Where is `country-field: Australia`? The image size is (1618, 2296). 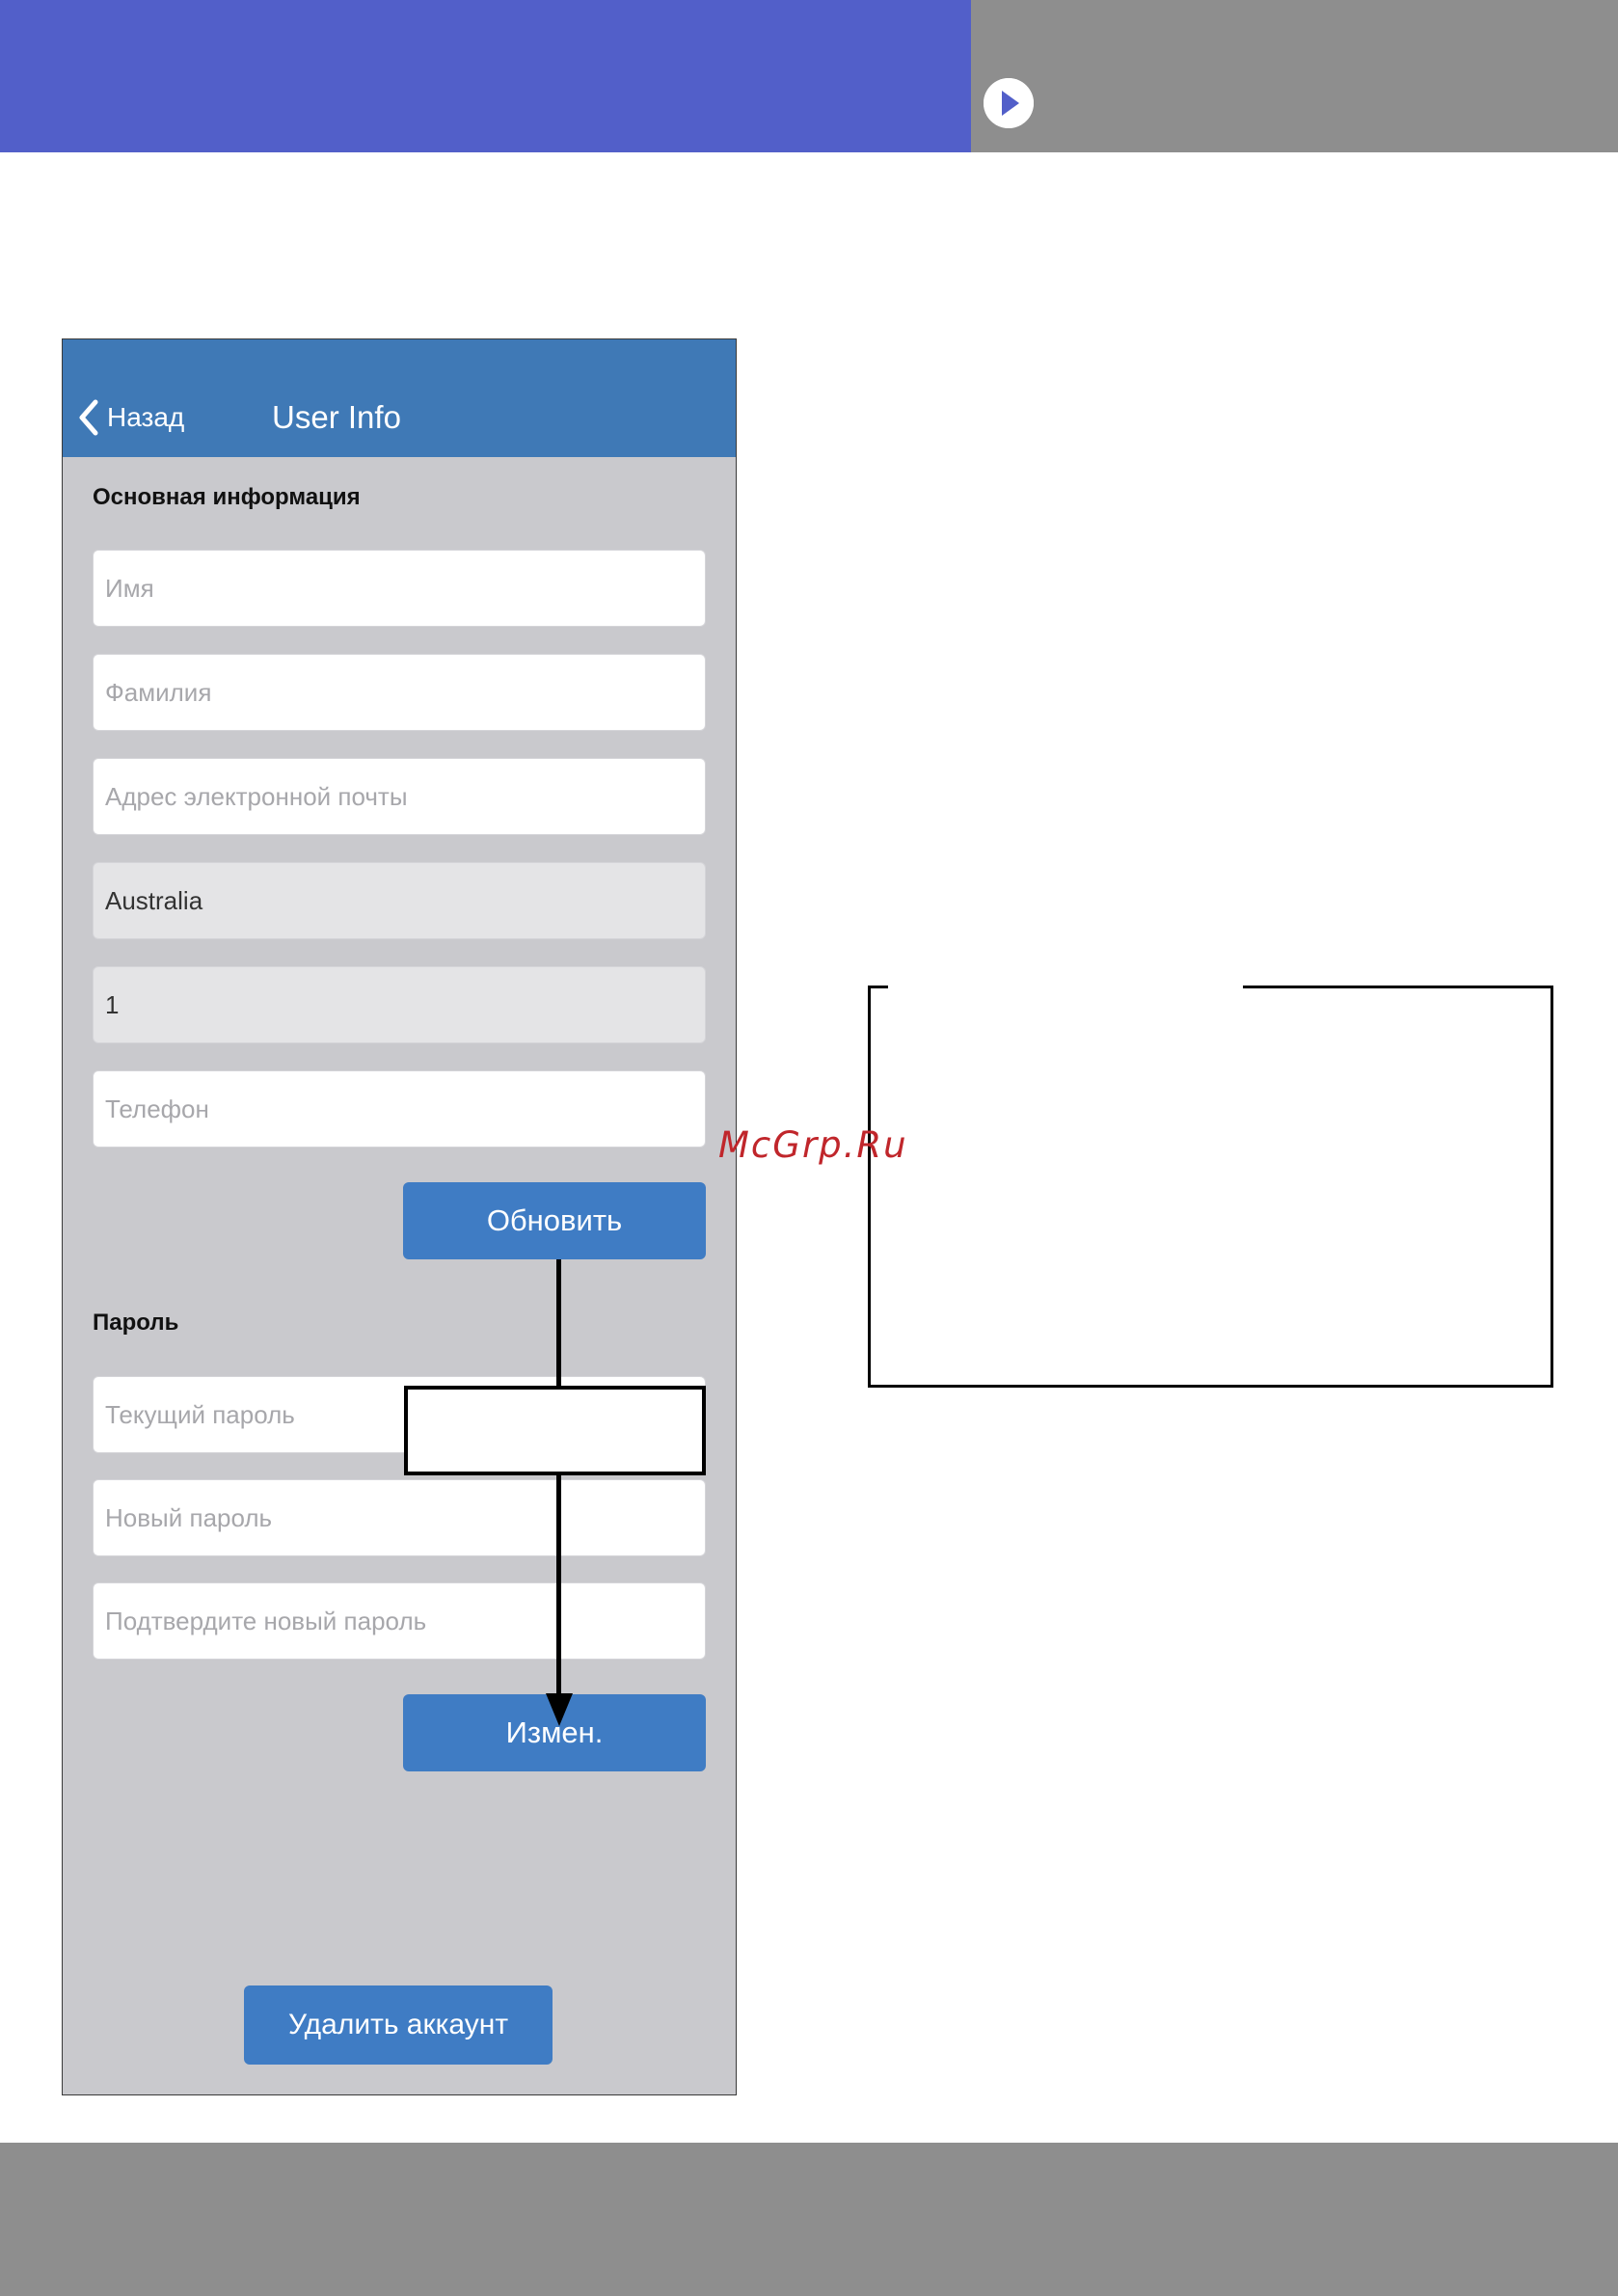
country-field: Australia is located at coordinates (400, 900).